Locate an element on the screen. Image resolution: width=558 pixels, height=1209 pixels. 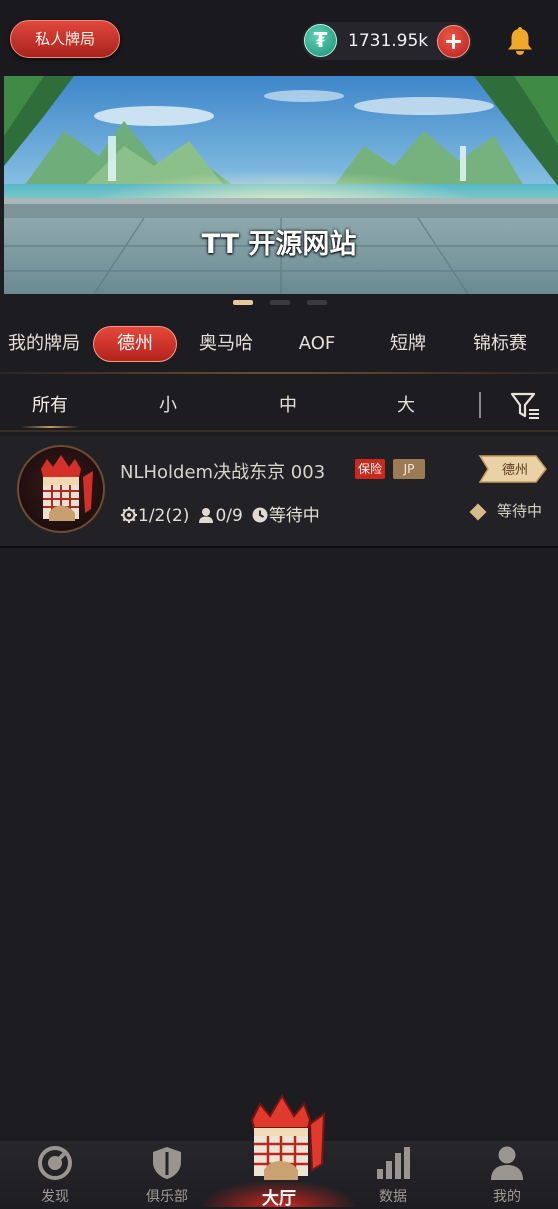
room-avatar is located at coordinates (61, 489).